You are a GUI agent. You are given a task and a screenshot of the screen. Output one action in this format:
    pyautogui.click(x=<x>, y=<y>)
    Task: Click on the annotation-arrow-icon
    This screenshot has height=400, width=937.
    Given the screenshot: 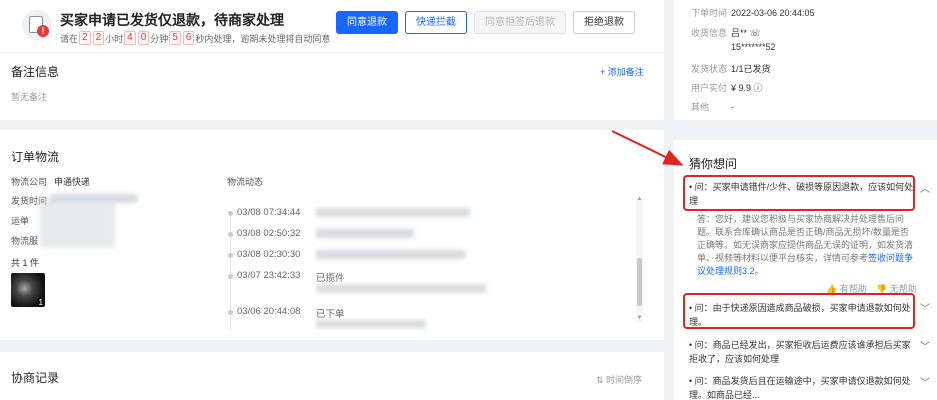 What is the action you would take?
    pyautogui.click(x=647, y=148)
    